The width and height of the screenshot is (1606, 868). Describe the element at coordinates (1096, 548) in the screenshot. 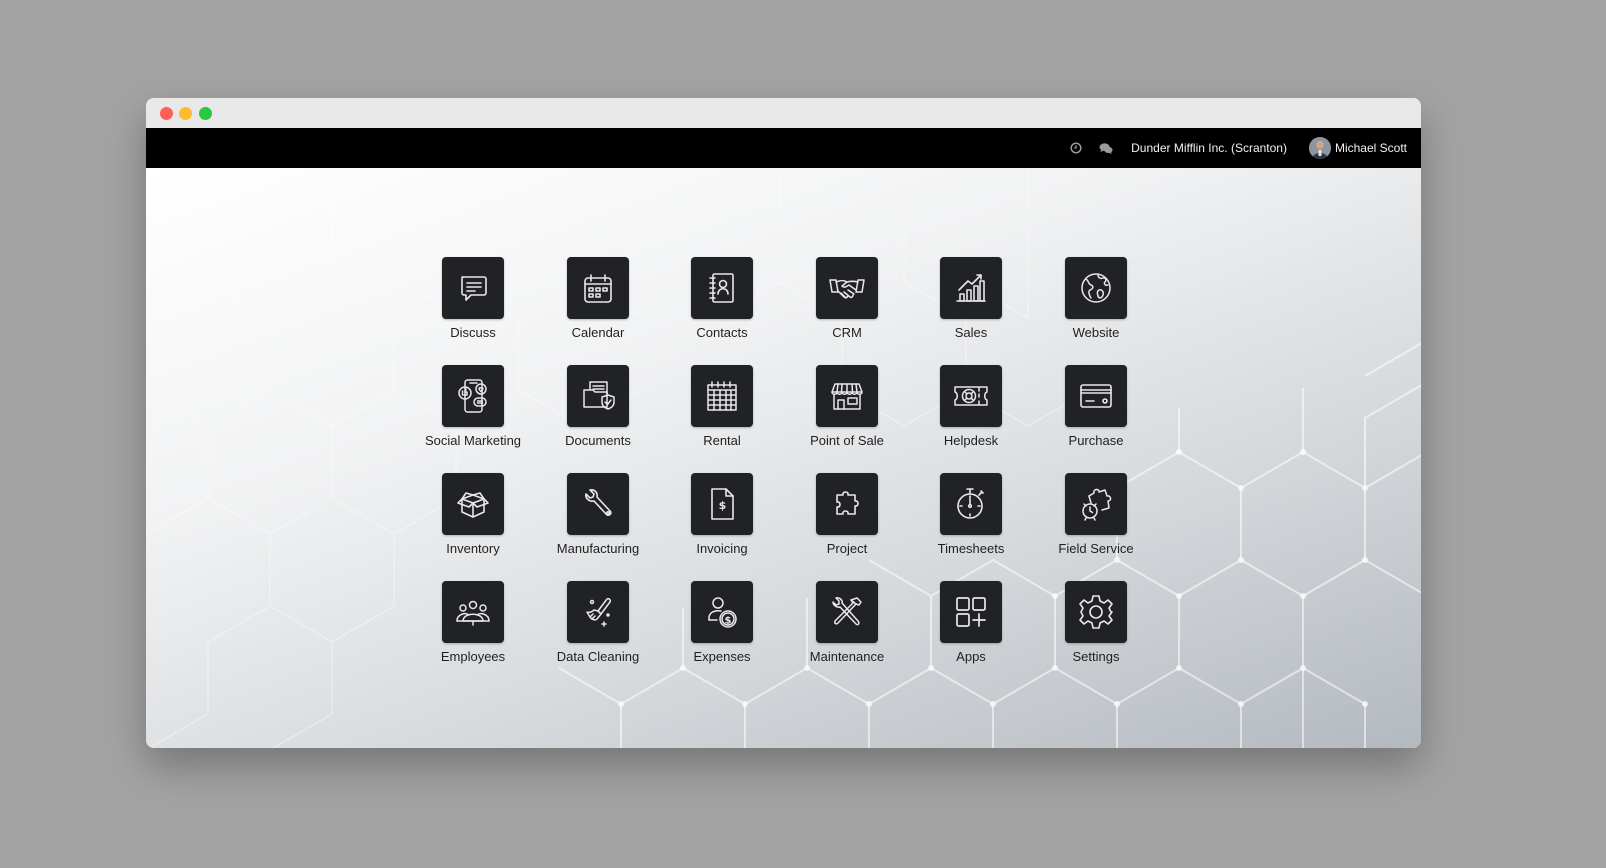

I see `app-label: Field Service` at that location.